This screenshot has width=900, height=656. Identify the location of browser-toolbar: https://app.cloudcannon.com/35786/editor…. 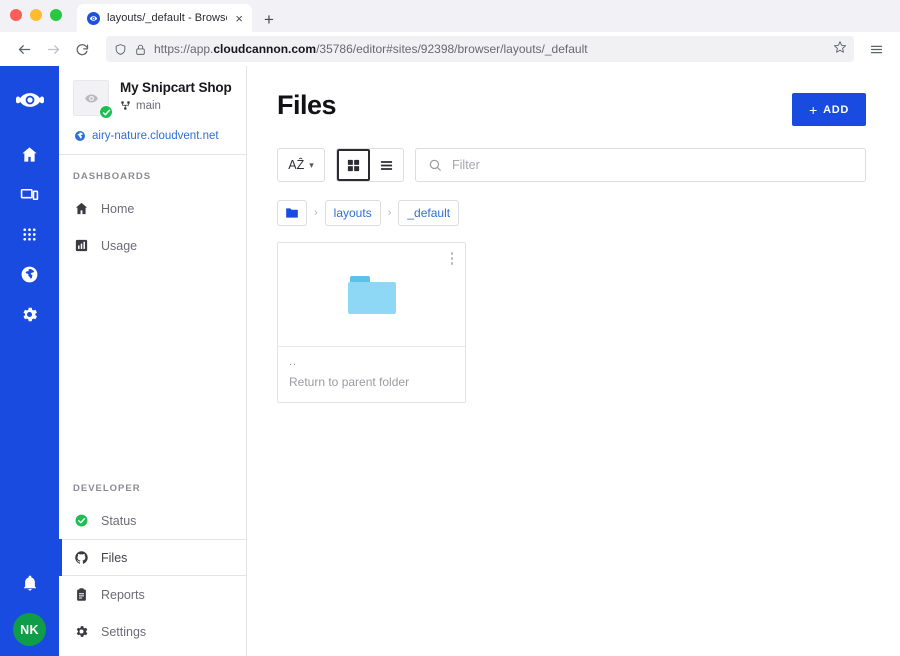
(450, 49).